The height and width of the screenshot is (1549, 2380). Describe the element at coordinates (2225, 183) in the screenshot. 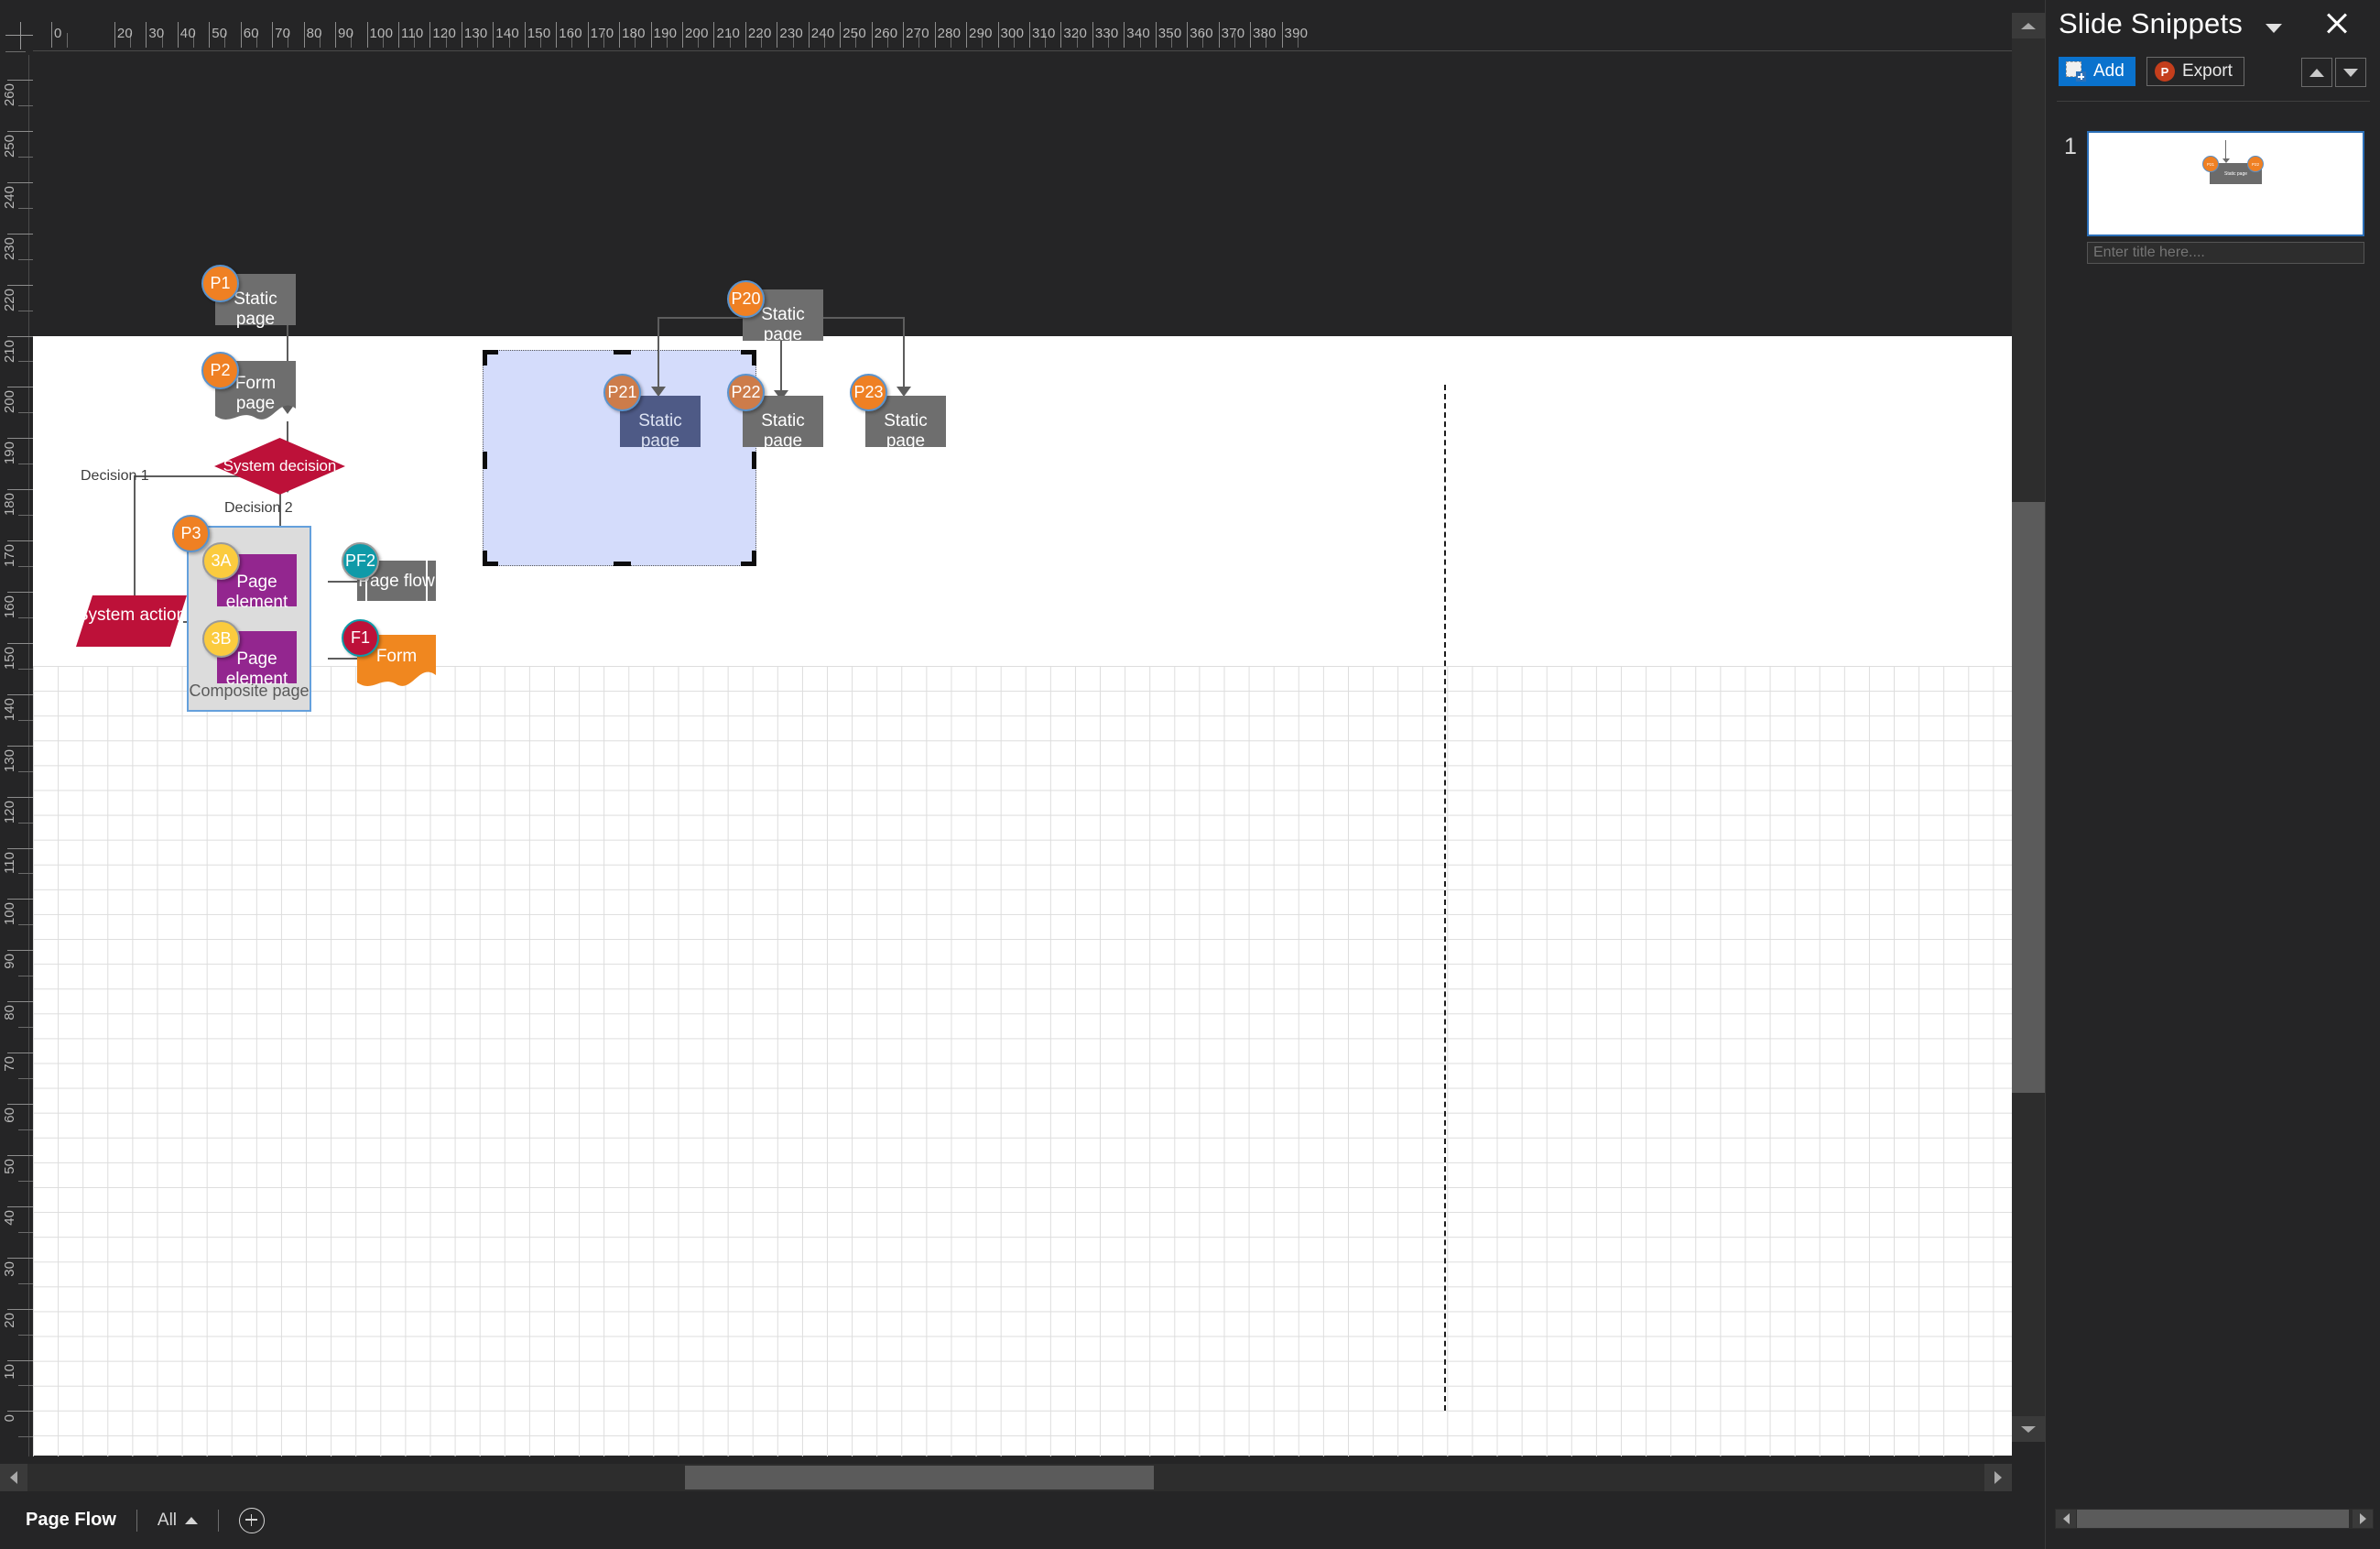

I see `snippet-thumbnail: Static page P21 P22` at that location.